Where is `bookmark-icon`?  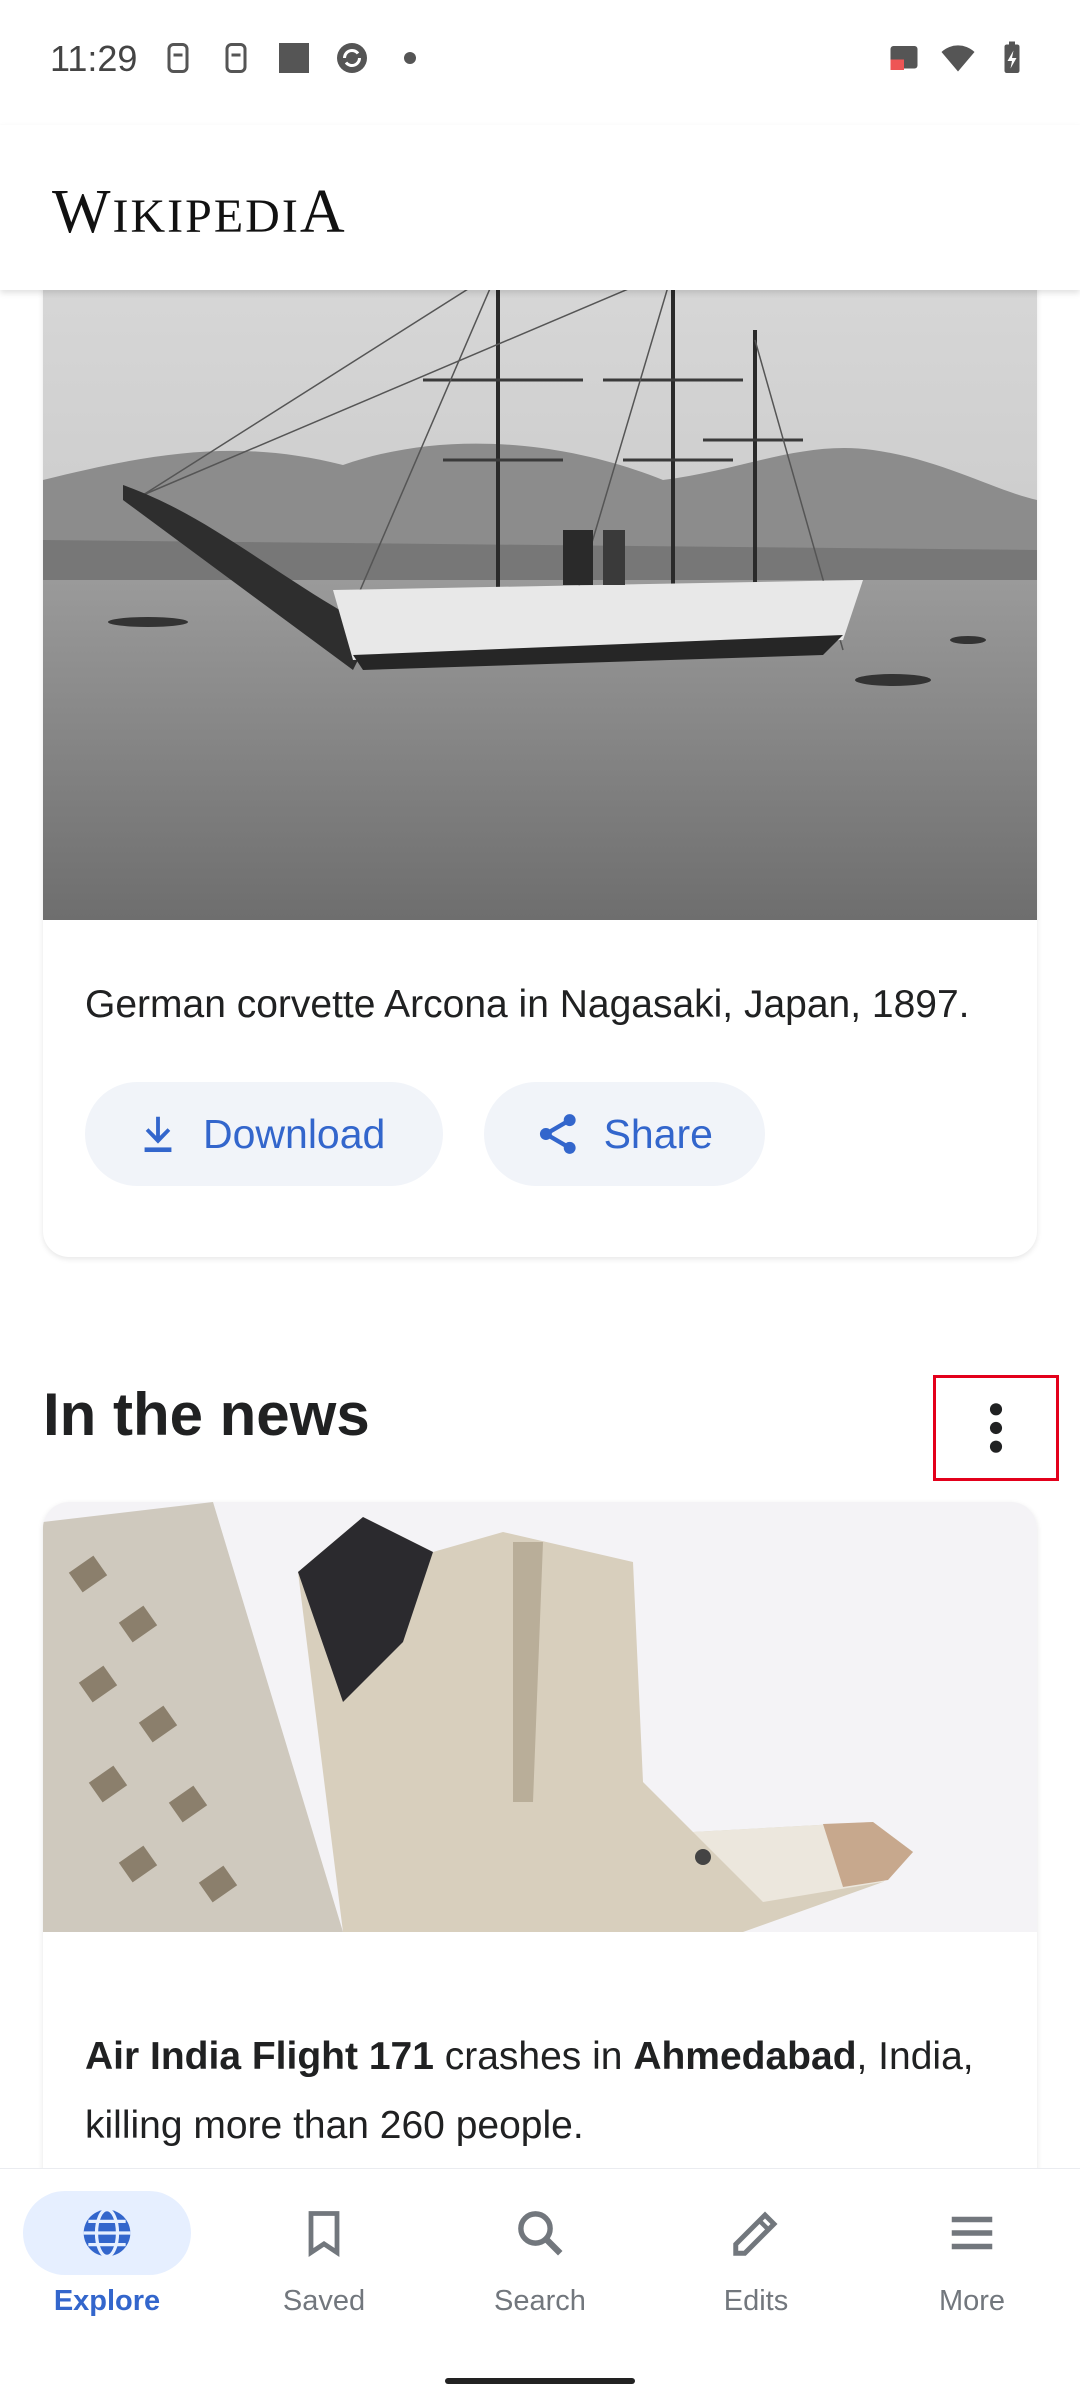 bookmark-icon is located at coordinates (324, 2234).